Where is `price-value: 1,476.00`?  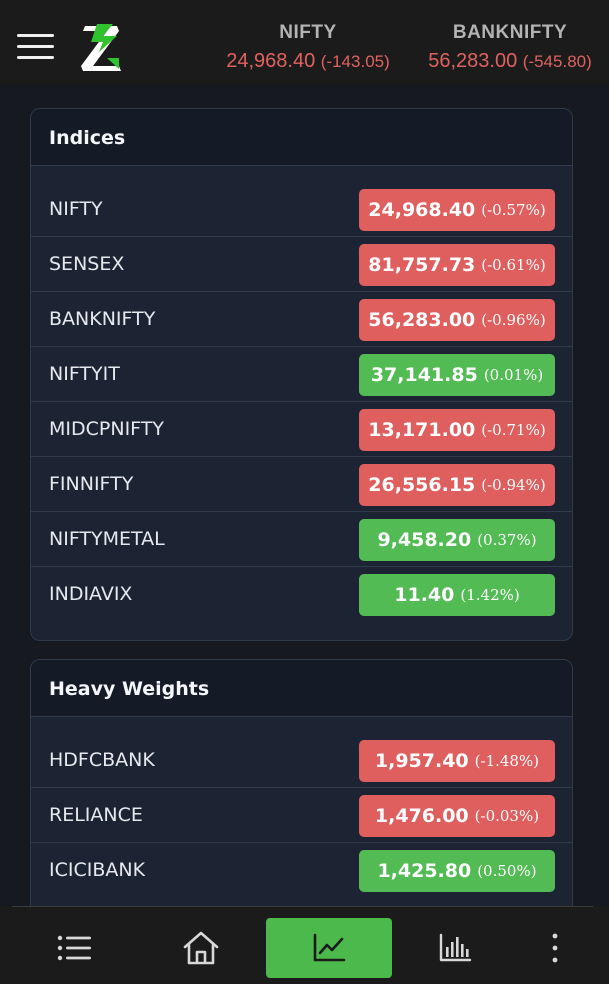
price-value: 1,476.00 is located at coordinates (421, 816).